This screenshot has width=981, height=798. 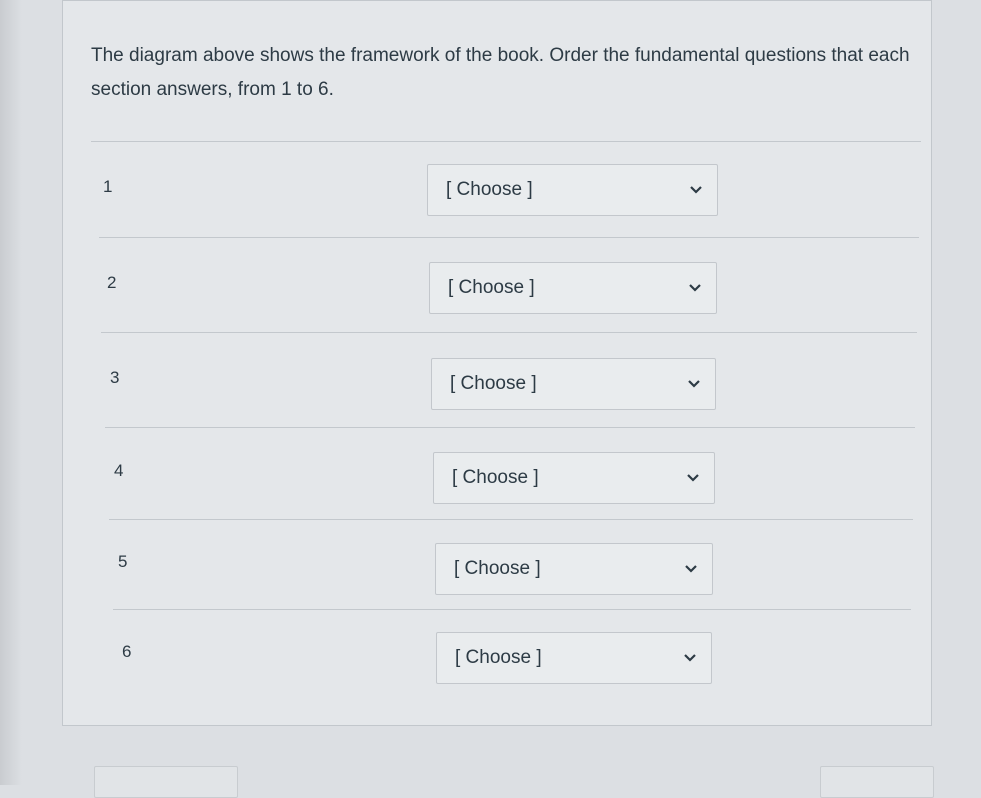 What do you see at coordinates (574, 478) in the screenshot?
I see `answer-dropdown-4: [ Choose ]` at bounding box center [574, 478].